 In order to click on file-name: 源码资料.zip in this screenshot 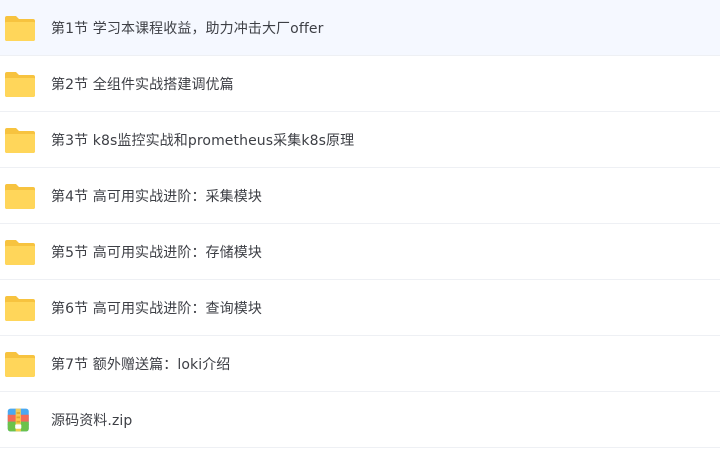, I will do `click(92, 420)`.